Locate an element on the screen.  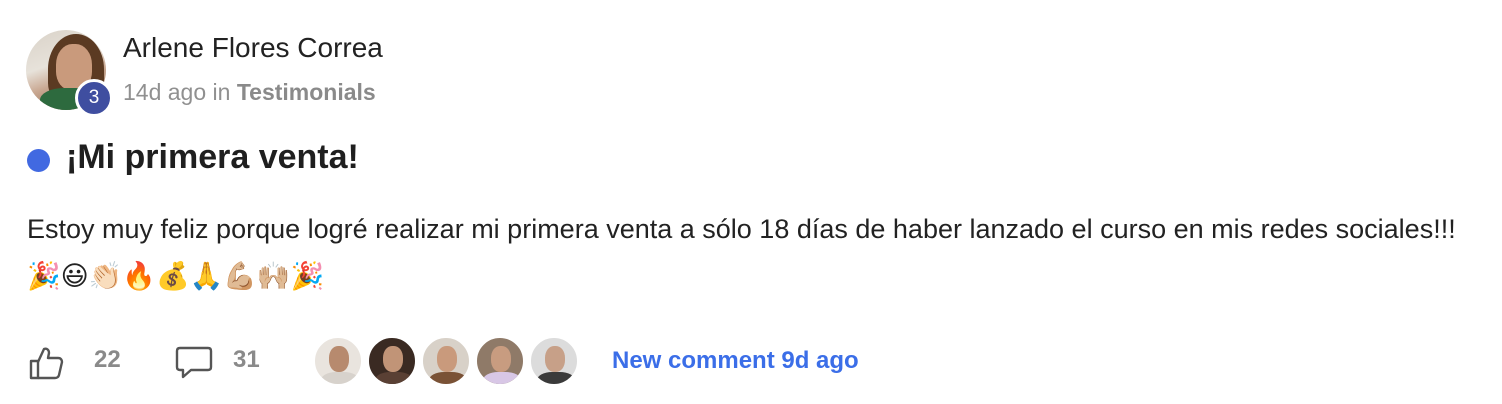
like-count: 22 is located at coordinates (107, 359).